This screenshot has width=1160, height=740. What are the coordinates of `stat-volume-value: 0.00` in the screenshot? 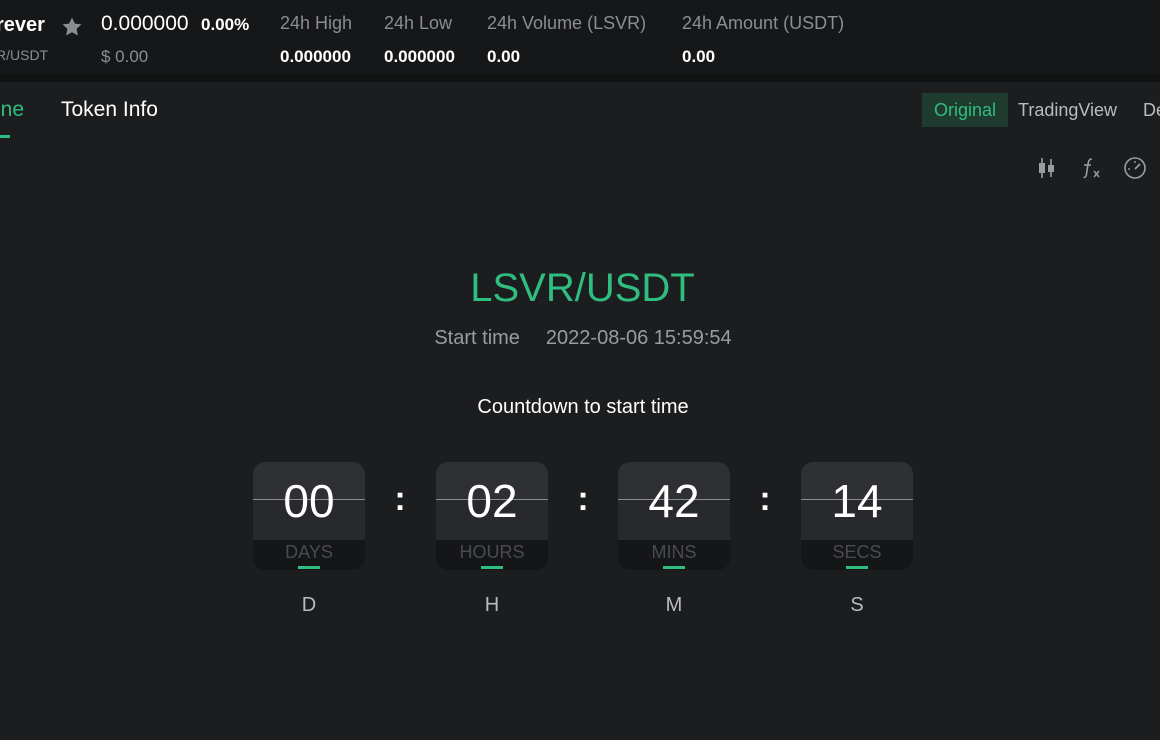 It's located at (504, 56).